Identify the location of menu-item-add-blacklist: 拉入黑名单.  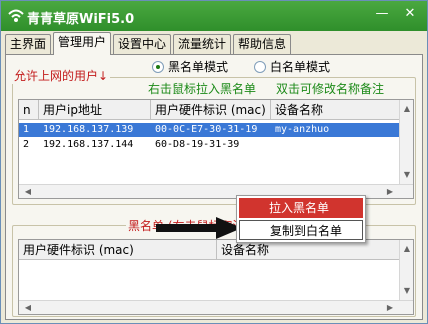
(301, 208).